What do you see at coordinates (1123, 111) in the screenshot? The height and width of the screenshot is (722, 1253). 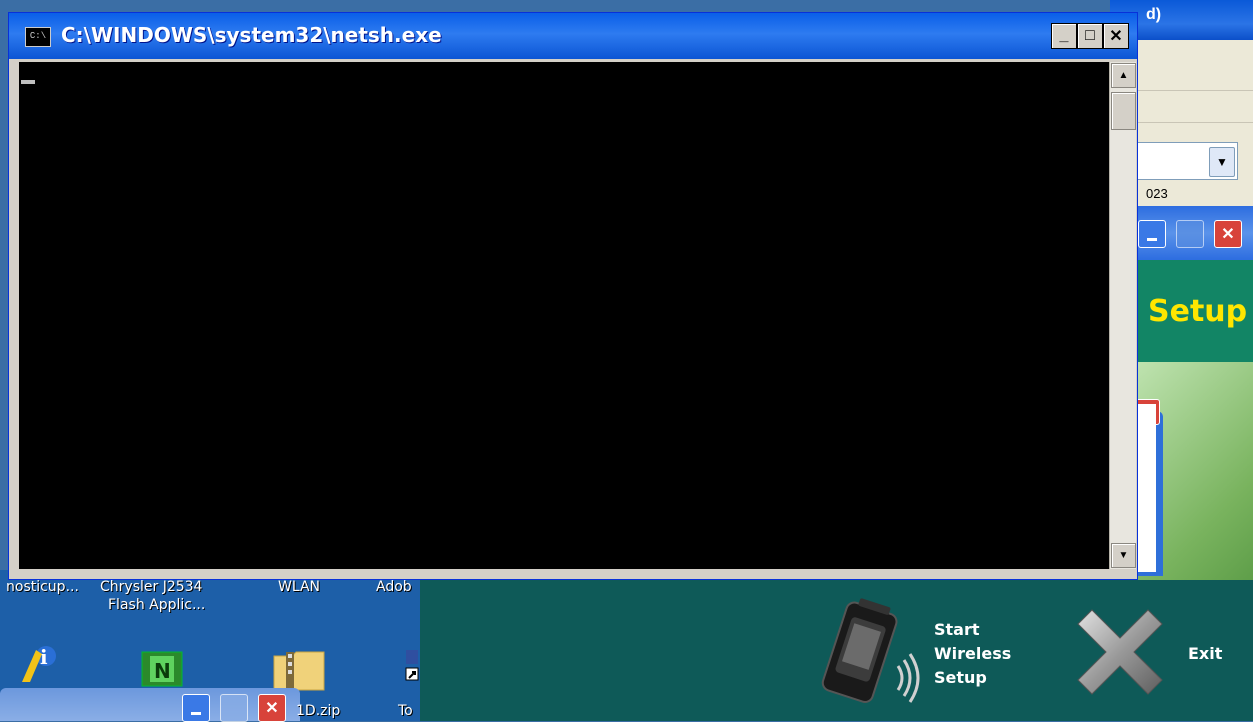 I see `scrollbar-thumb` at bounding box center [1123, 111].